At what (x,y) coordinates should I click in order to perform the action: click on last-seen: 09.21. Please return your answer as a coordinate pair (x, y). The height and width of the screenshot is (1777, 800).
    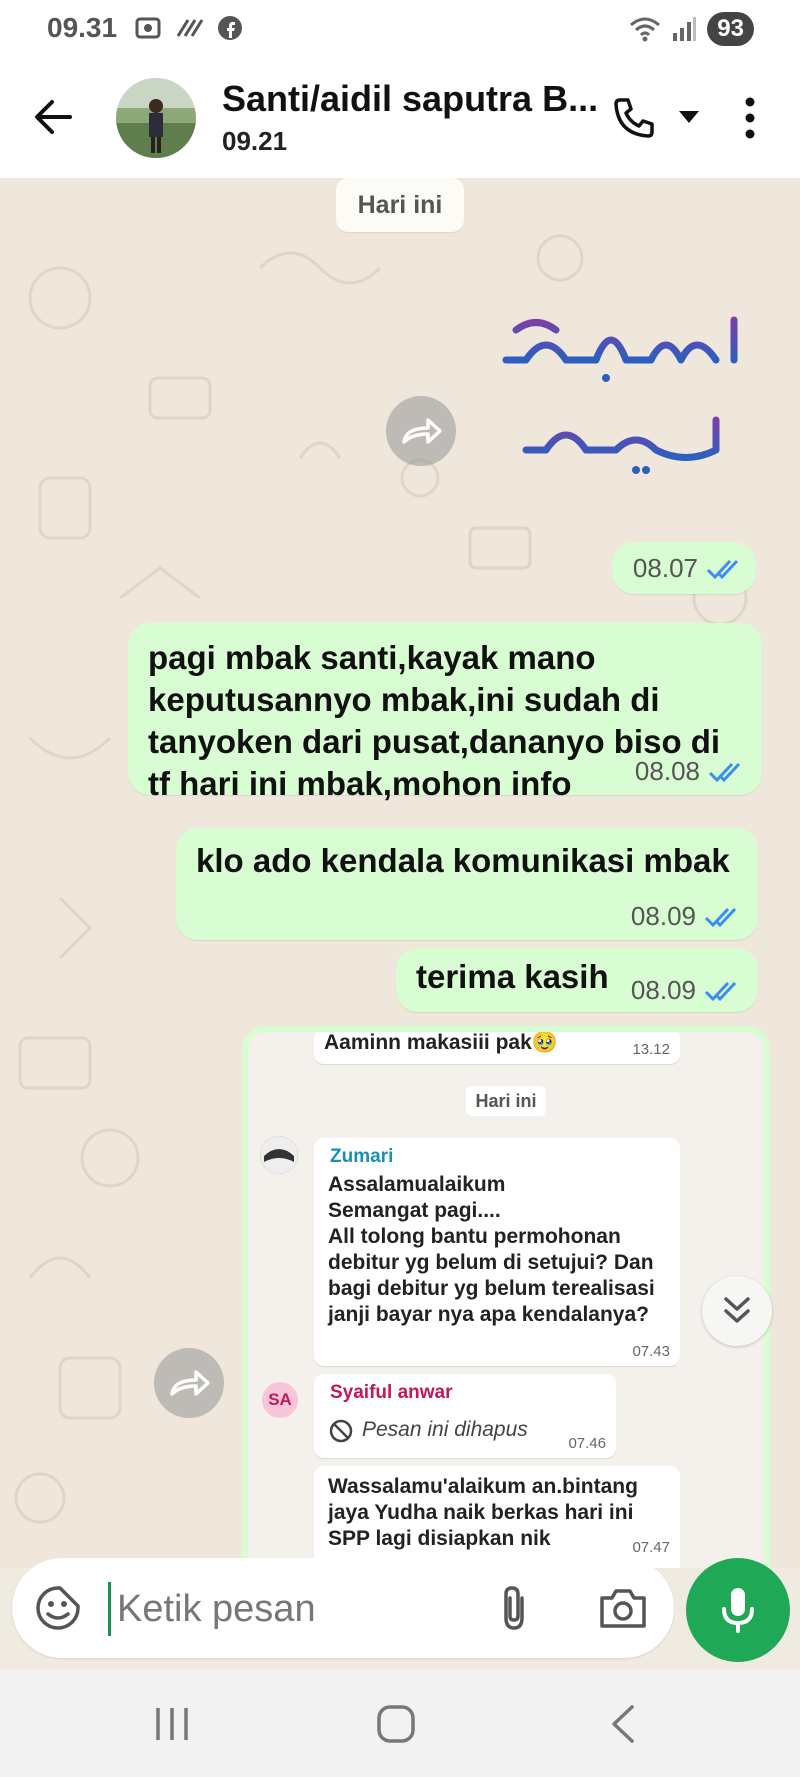
    Looking at the image, I should click on (255, 141).